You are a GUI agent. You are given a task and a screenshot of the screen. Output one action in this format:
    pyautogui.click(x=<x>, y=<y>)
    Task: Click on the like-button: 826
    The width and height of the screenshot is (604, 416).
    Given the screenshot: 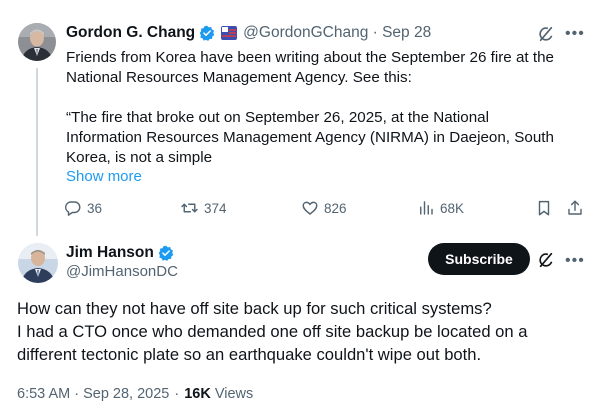 What is the action you would take?
    pyautogui.click(x=324, y=208)
    